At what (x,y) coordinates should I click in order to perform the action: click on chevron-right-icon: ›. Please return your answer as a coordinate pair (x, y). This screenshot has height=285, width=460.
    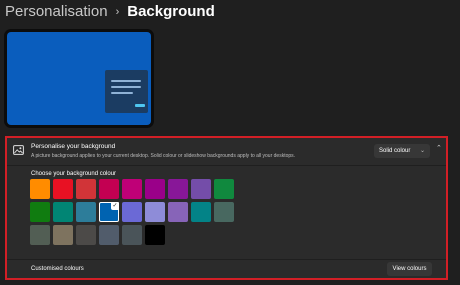
    Looking at the image, I should click on (117, 11).